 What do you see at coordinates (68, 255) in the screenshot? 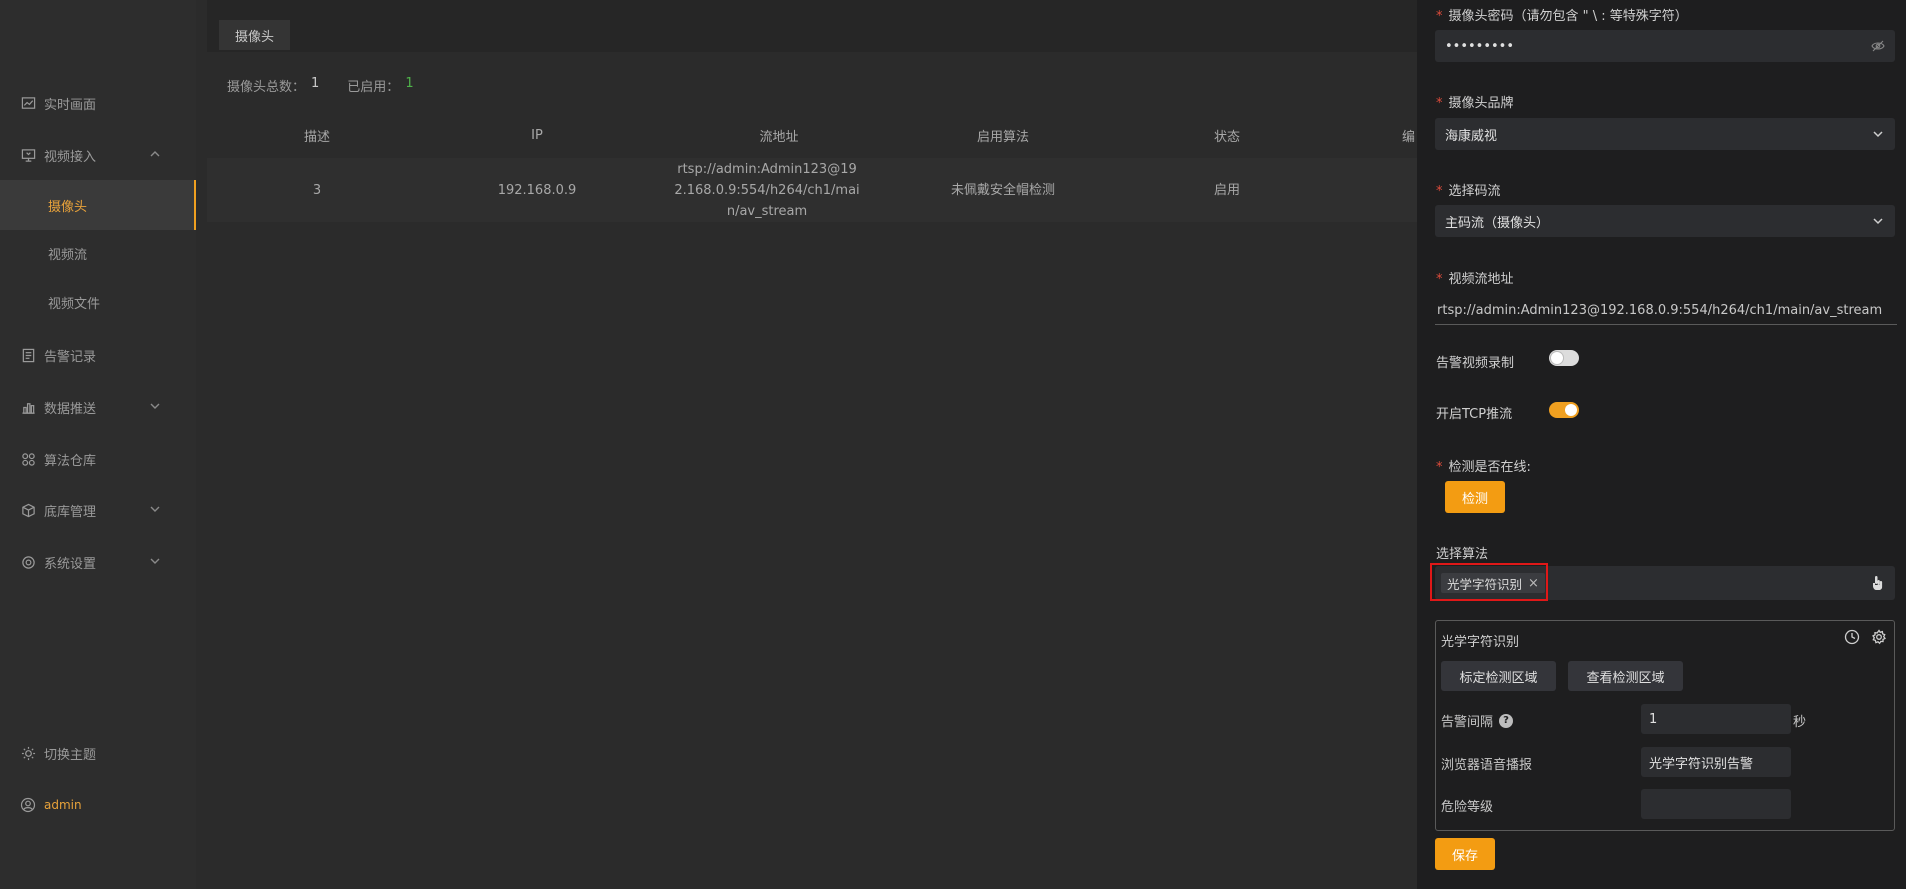
I see `sidebar-item-label: 视频流` at bounding box center [68, 255].